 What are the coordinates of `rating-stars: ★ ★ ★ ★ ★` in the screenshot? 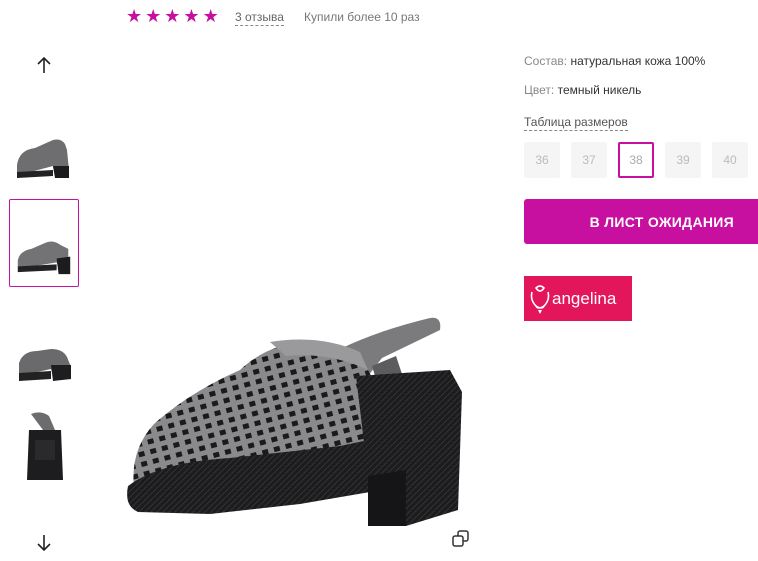 It's located at (172, 16).